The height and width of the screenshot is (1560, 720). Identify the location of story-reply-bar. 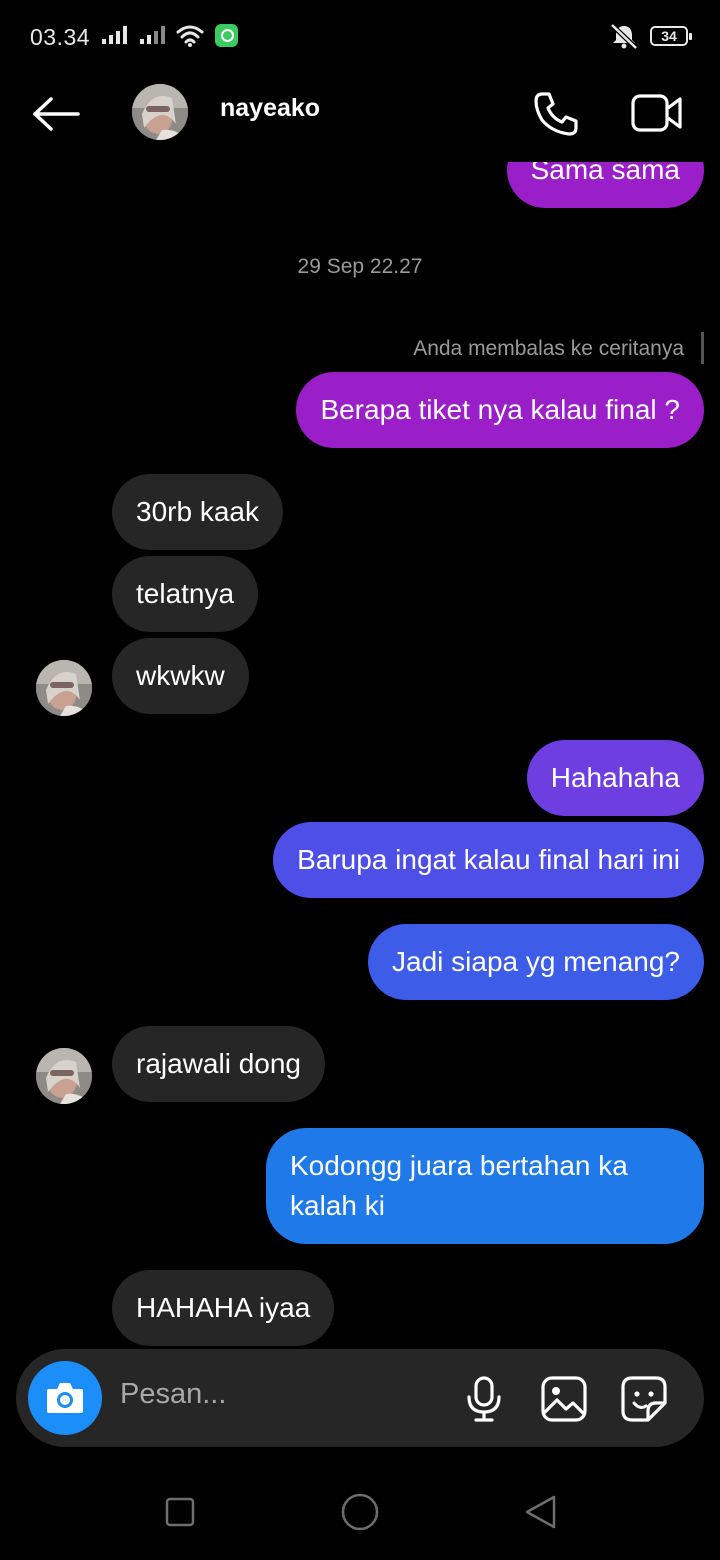
(702, 348).